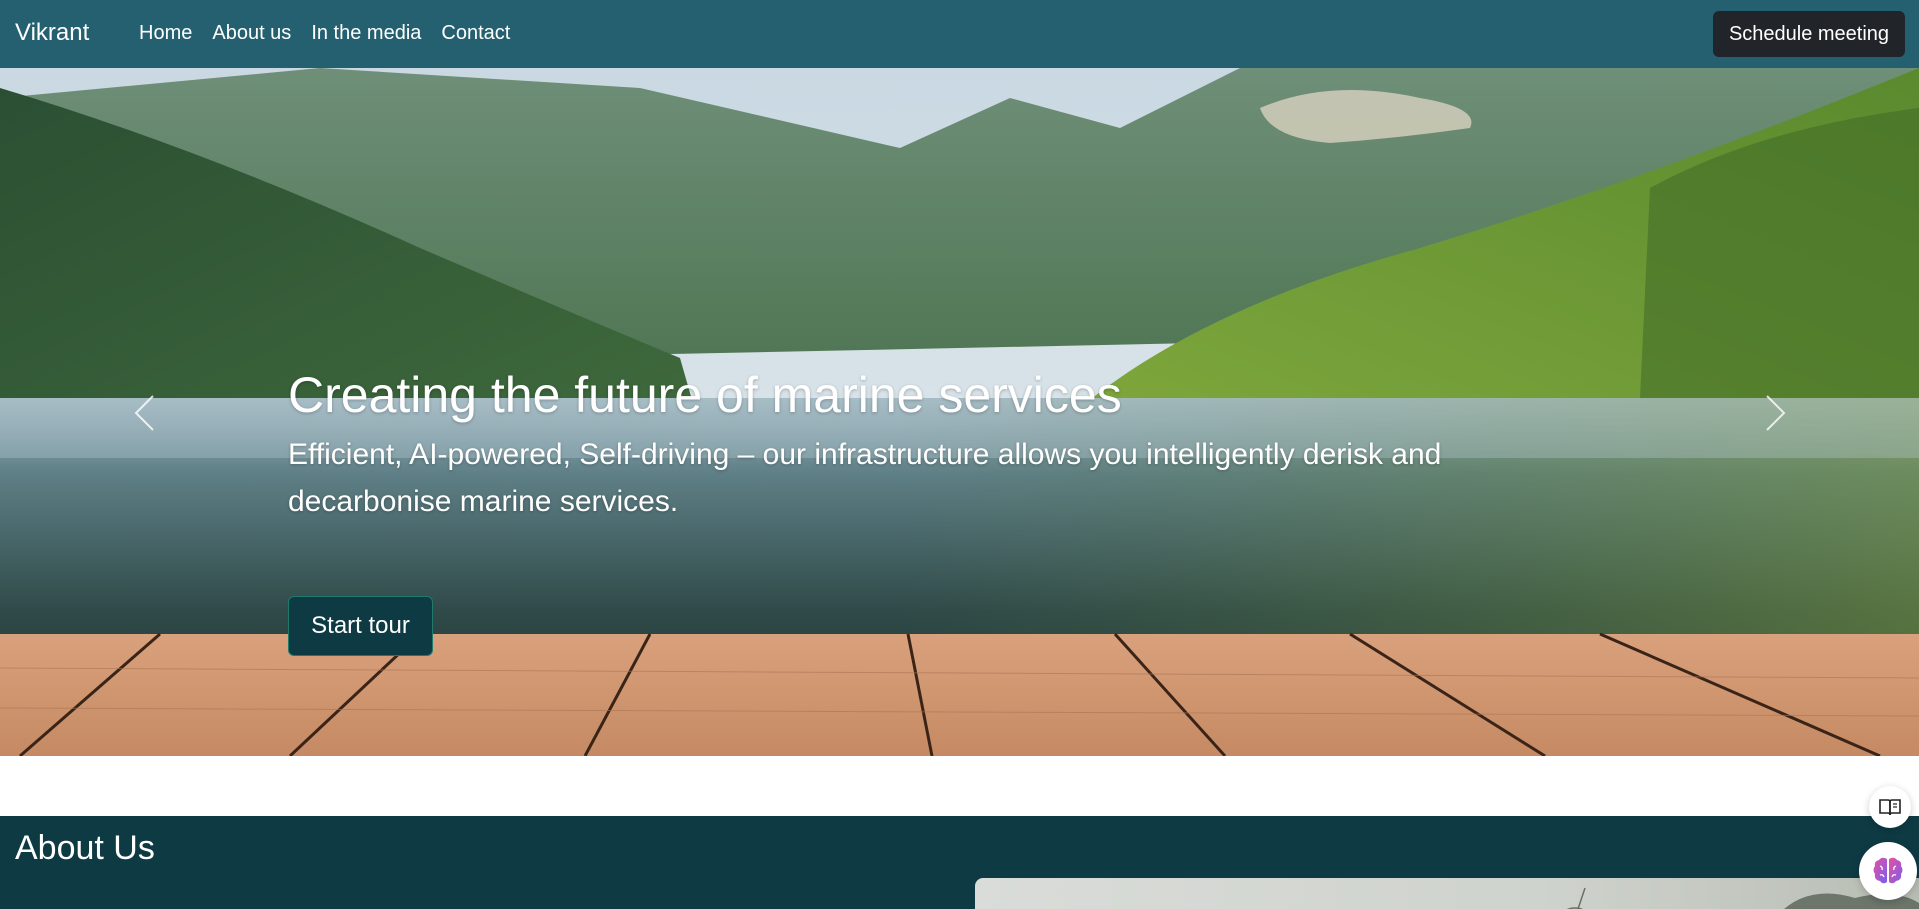 Image resolution: width=1919 pixels, height=909 pixels. Describe the element at coordinates (85, 848) in the screenshot. I see `about-title: About Us` at that location.